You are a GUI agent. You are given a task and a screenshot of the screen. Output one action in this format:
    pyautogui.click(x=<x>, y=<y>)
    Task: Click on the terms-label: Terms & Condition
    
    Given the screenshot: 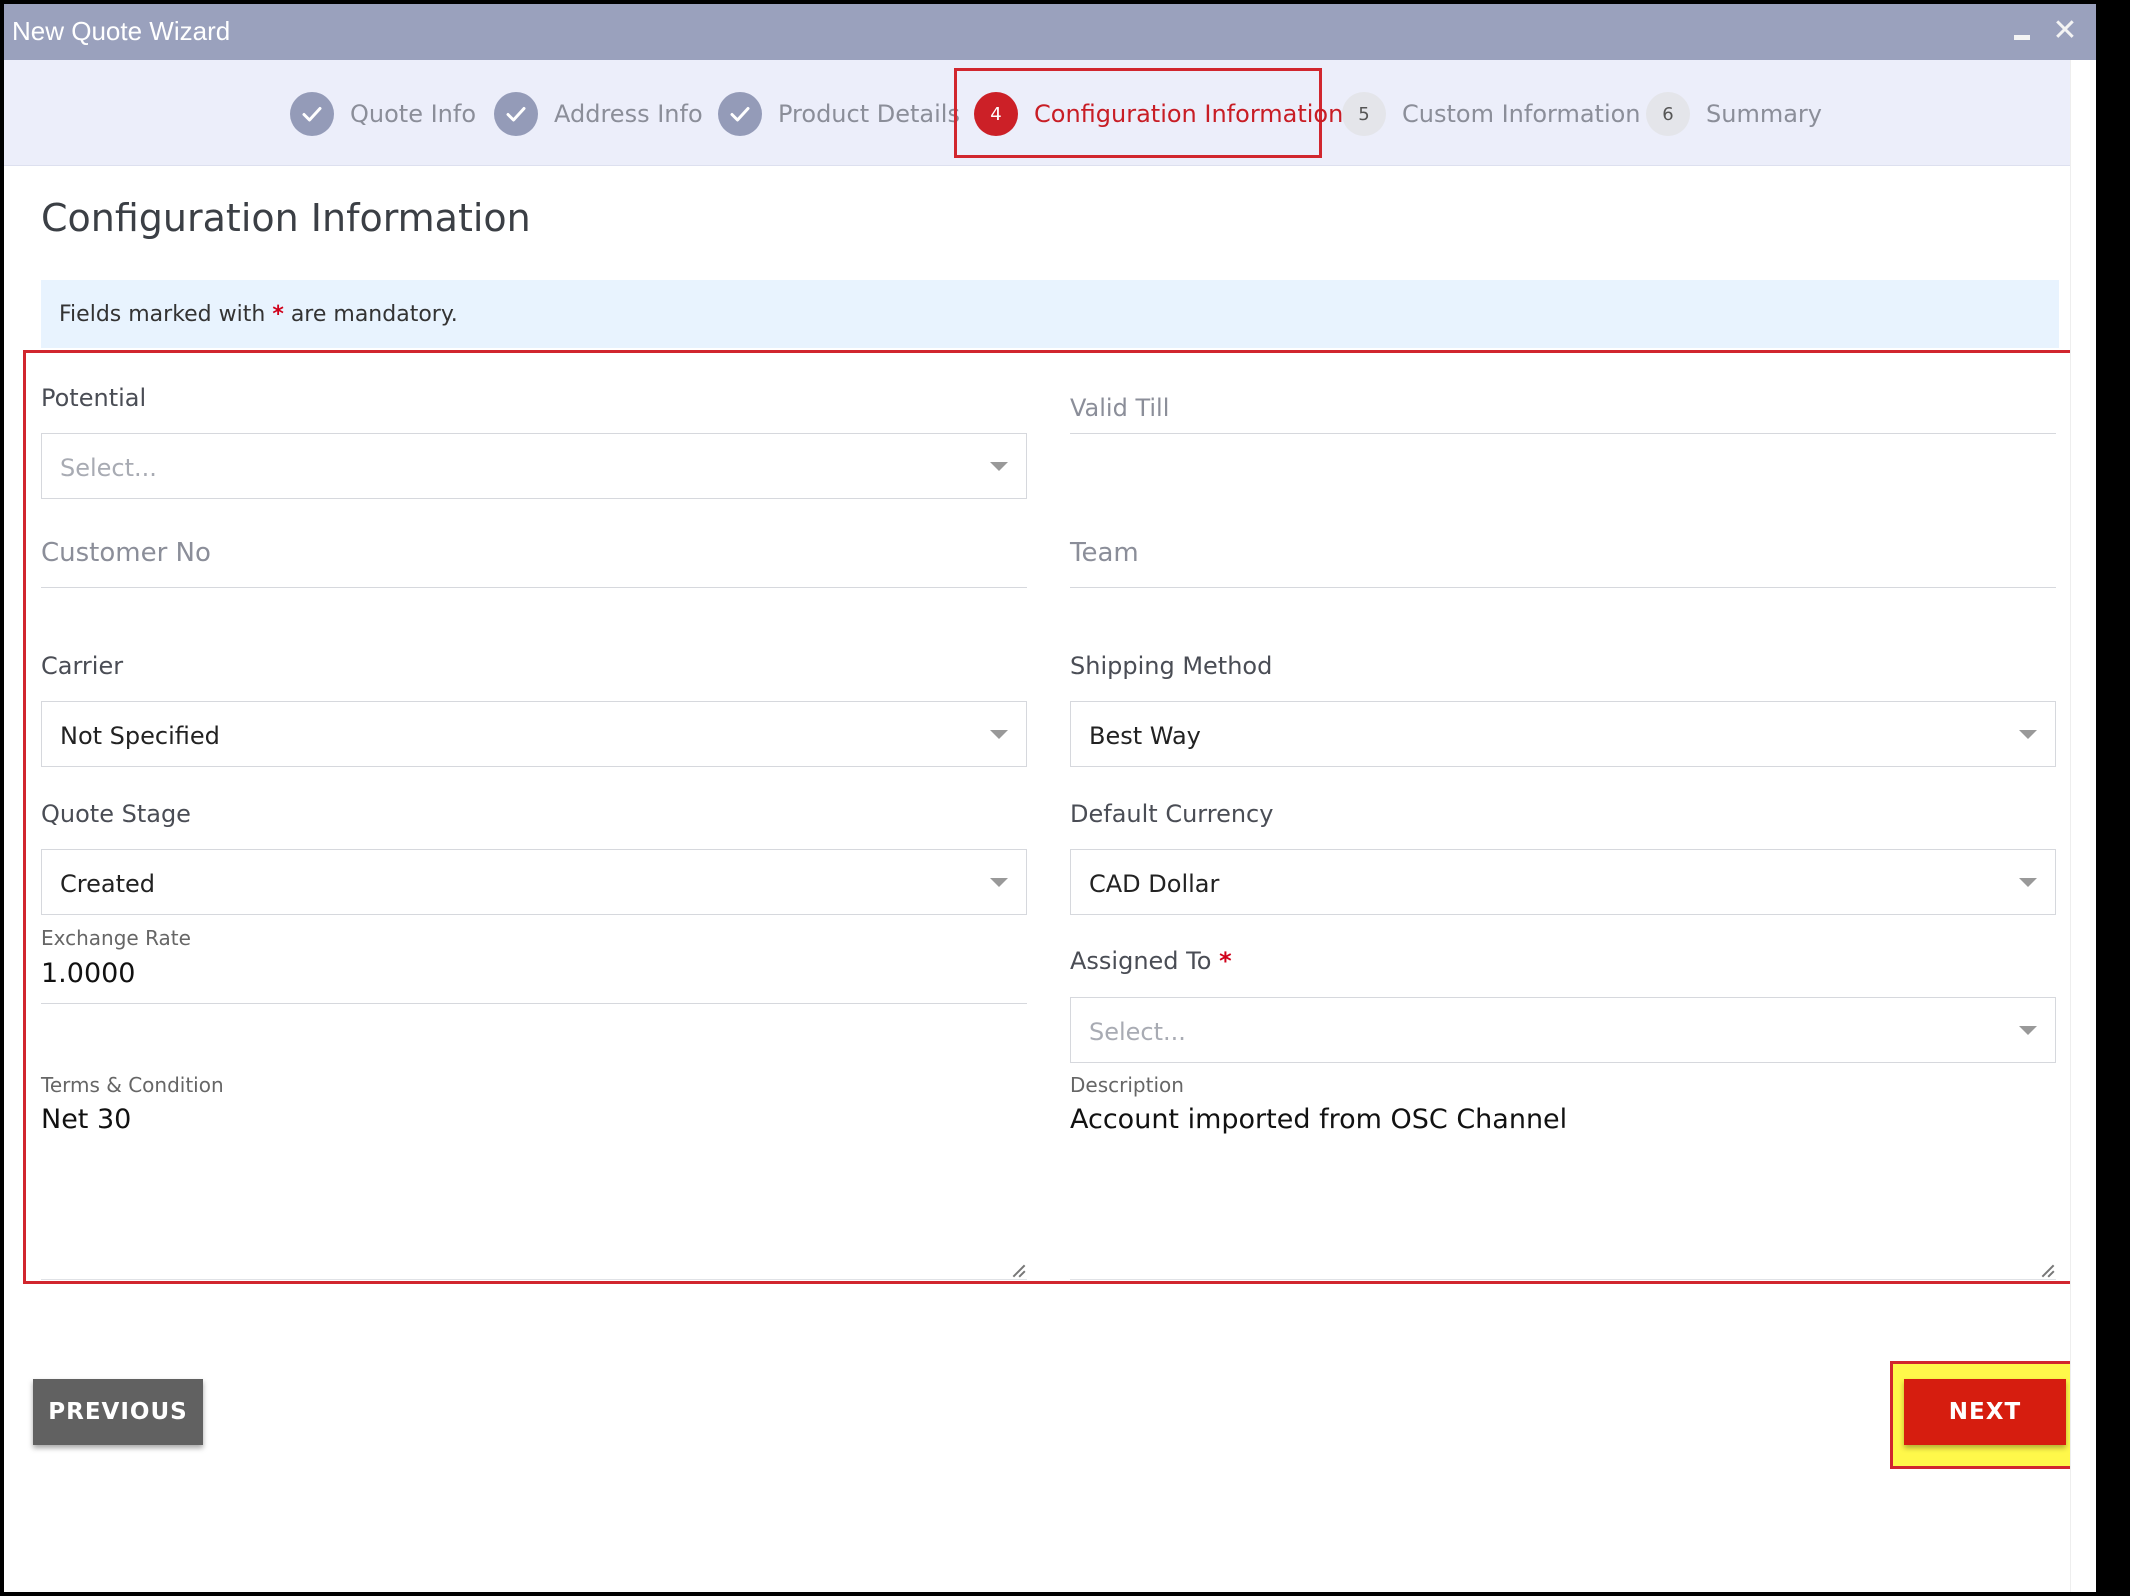 What is the action you would take?
    pyautogui.click(x=132, y=1085)
    